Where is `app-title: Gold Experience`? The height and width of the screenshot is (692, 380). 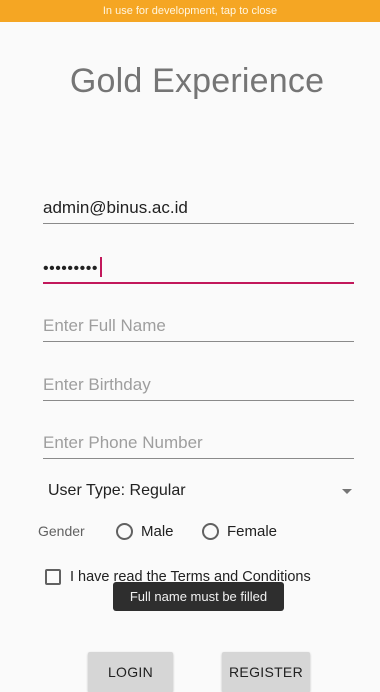 app-title: Gold Experience is located at coordinates (197, 81).